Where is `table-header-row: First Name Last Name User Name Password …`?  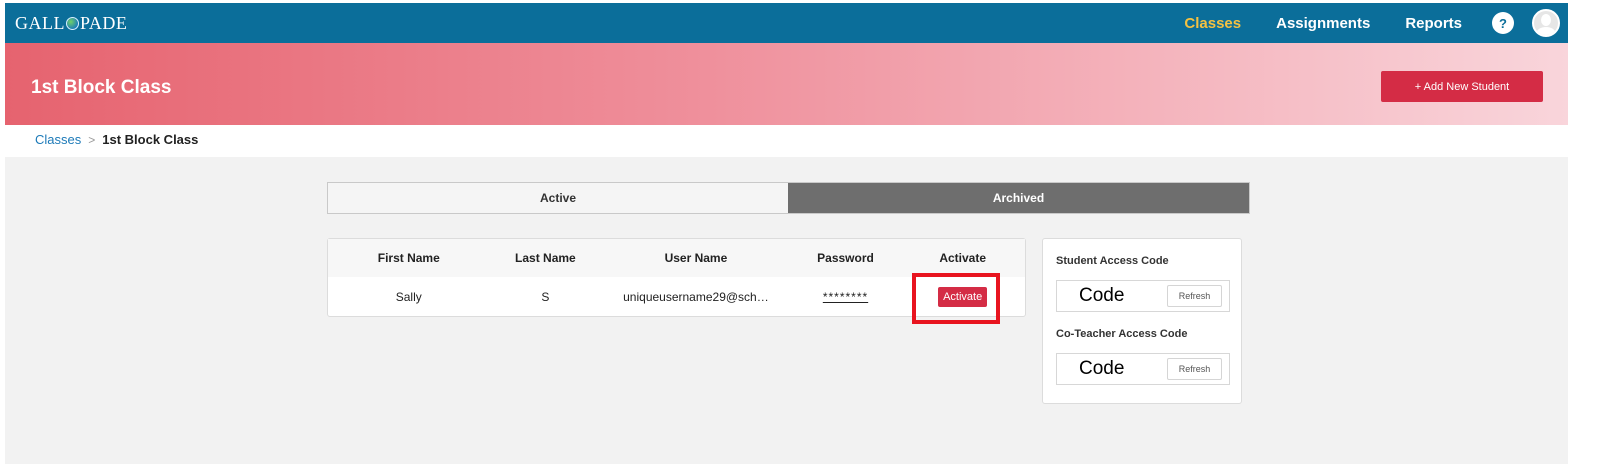
table-header-row: First Name Last Name User Name Password … is located at coordinates (676, 258).